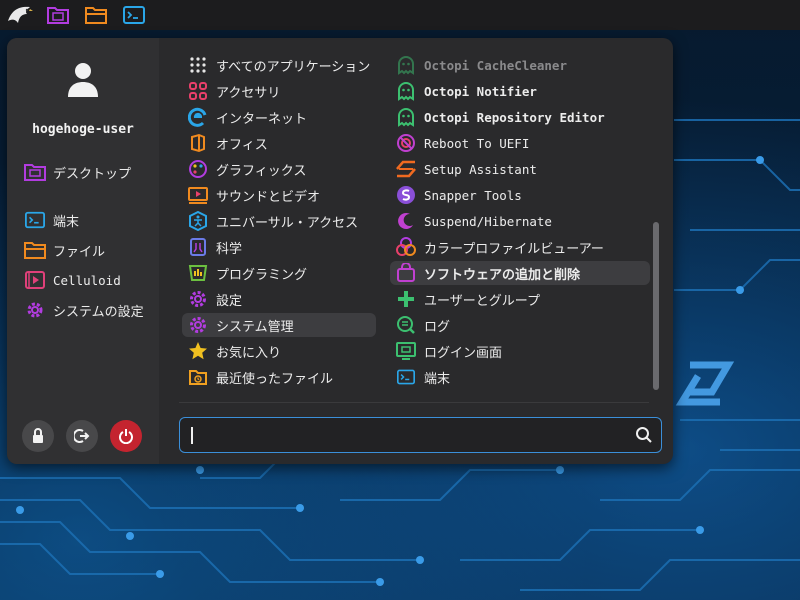  I want to click on recent-files-icon, so click(198, 377).